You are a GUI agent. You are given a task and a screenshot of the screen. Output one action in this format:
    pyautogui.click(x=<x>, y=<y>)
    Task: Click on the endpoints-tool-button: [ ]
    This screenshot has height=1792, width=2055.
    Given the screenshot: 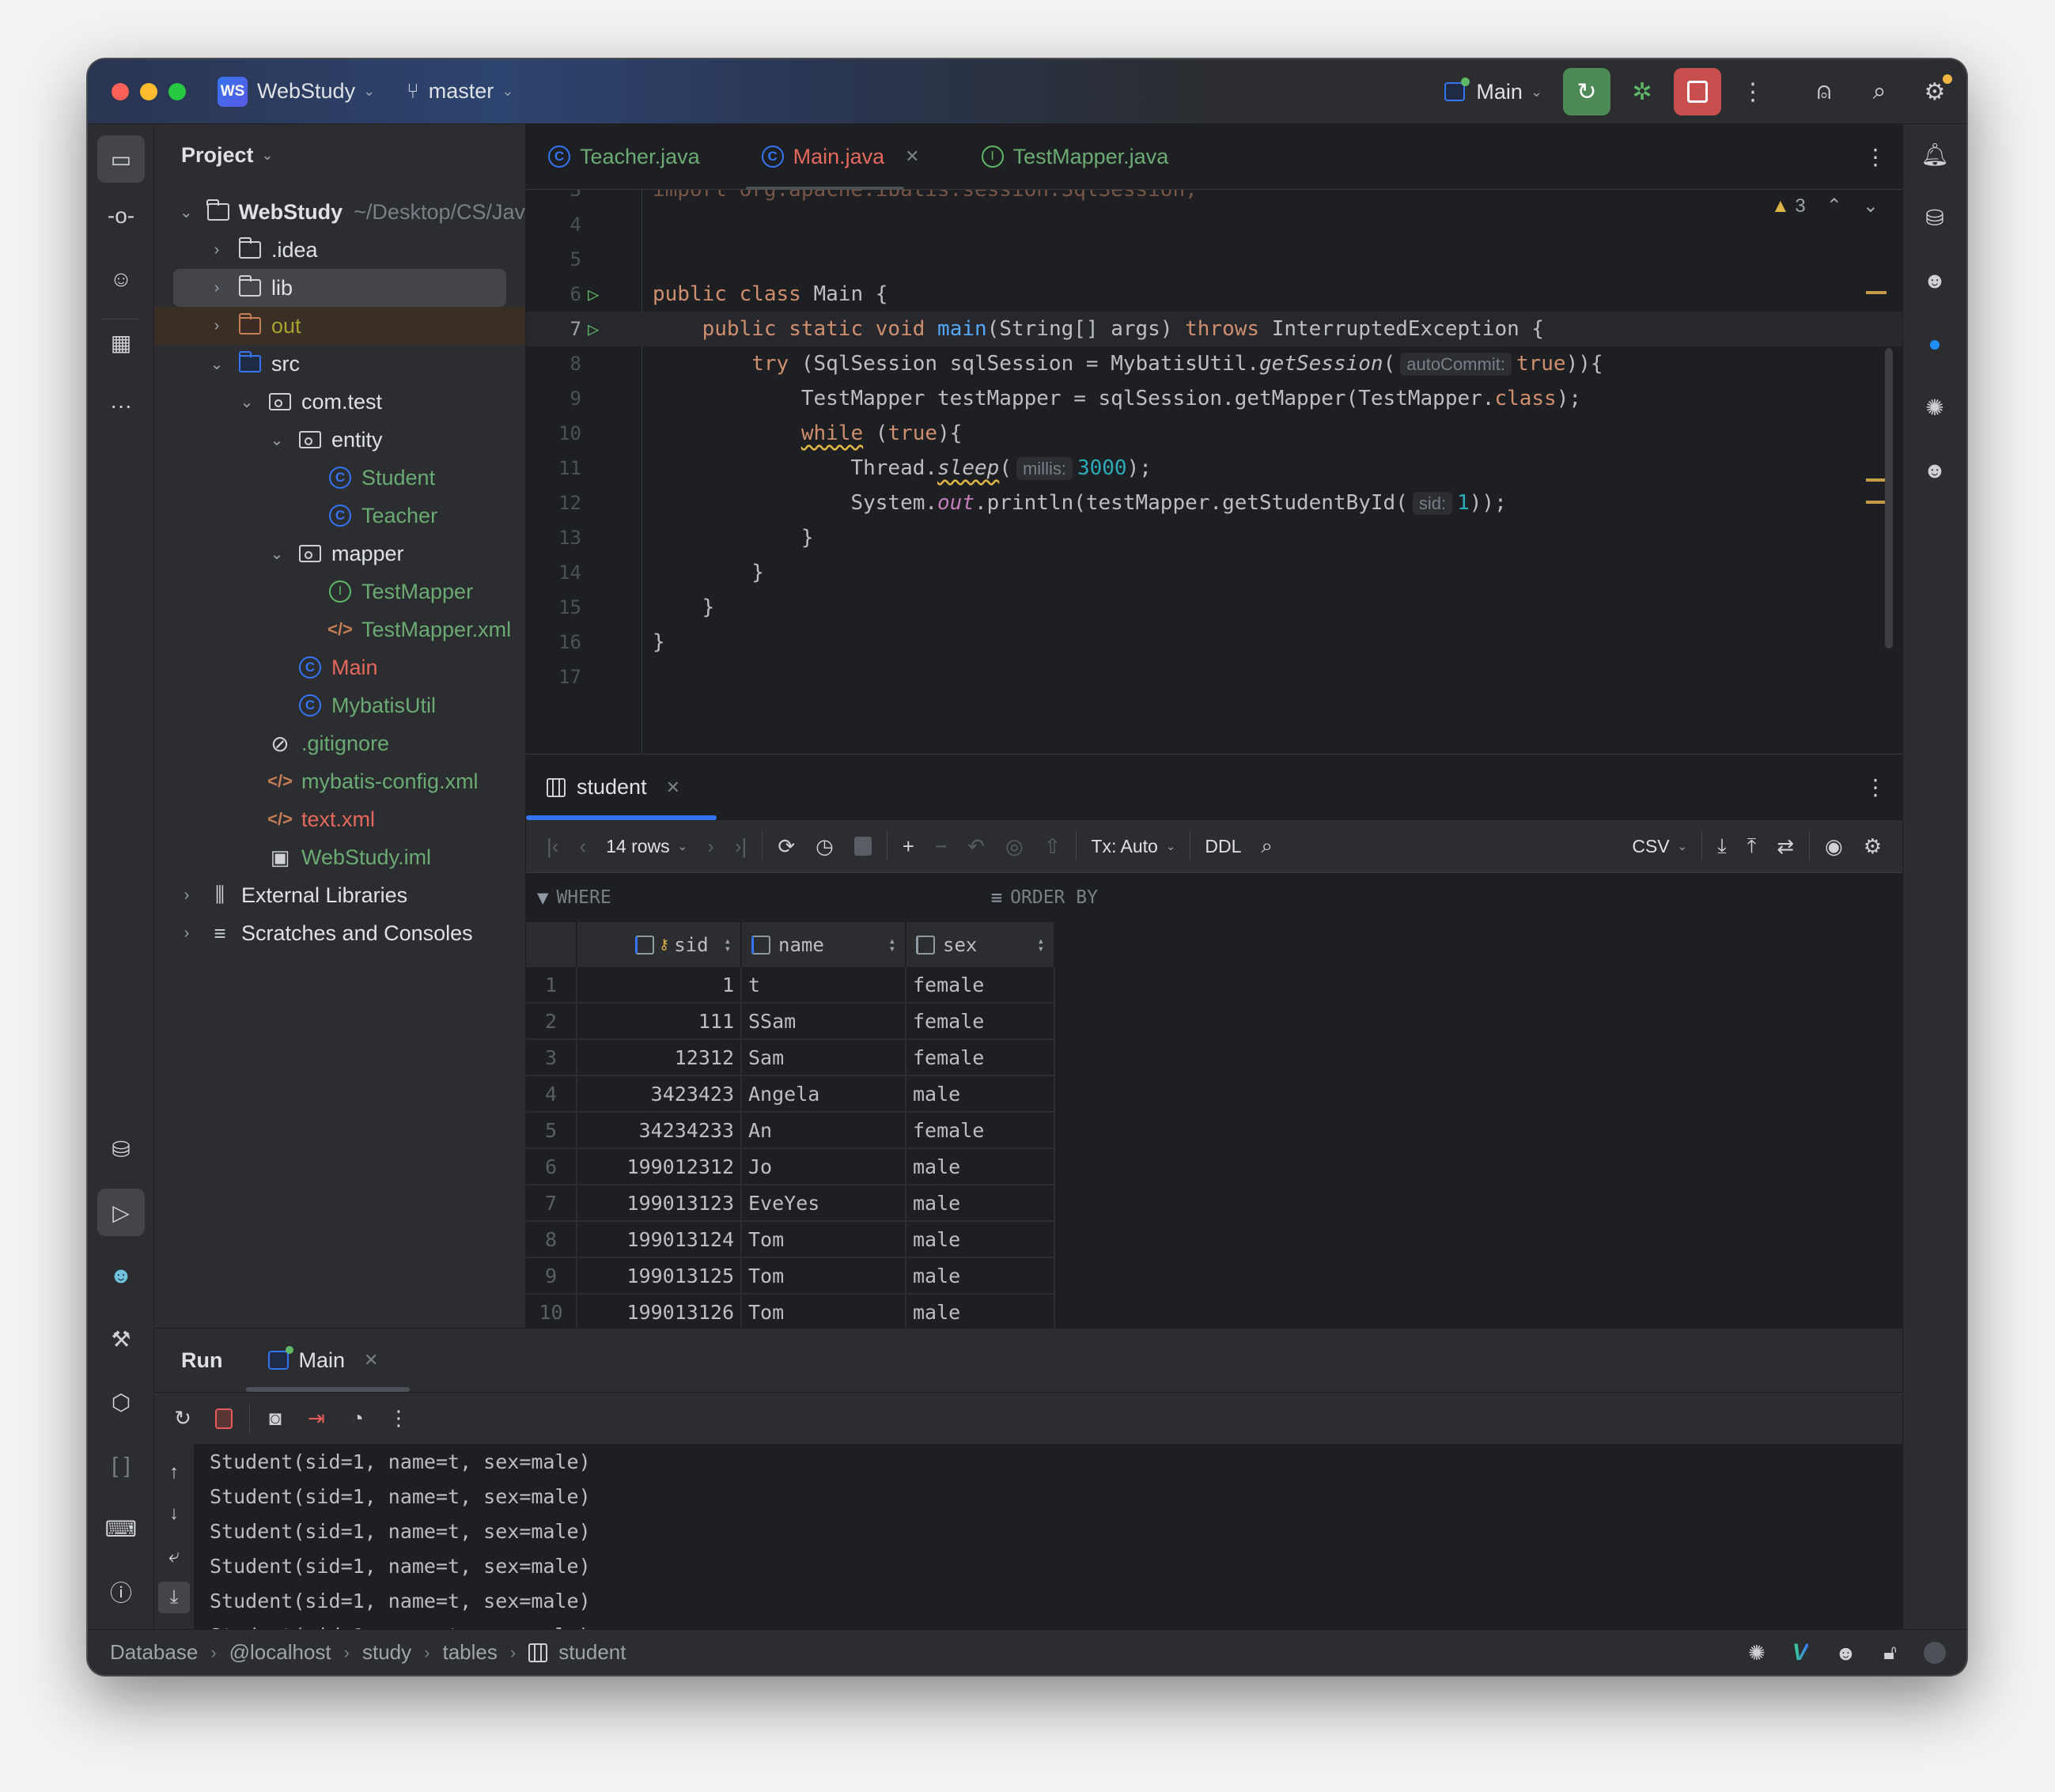 What is the action you would take?
    pyautogui.click(x=121, y=1466)
    